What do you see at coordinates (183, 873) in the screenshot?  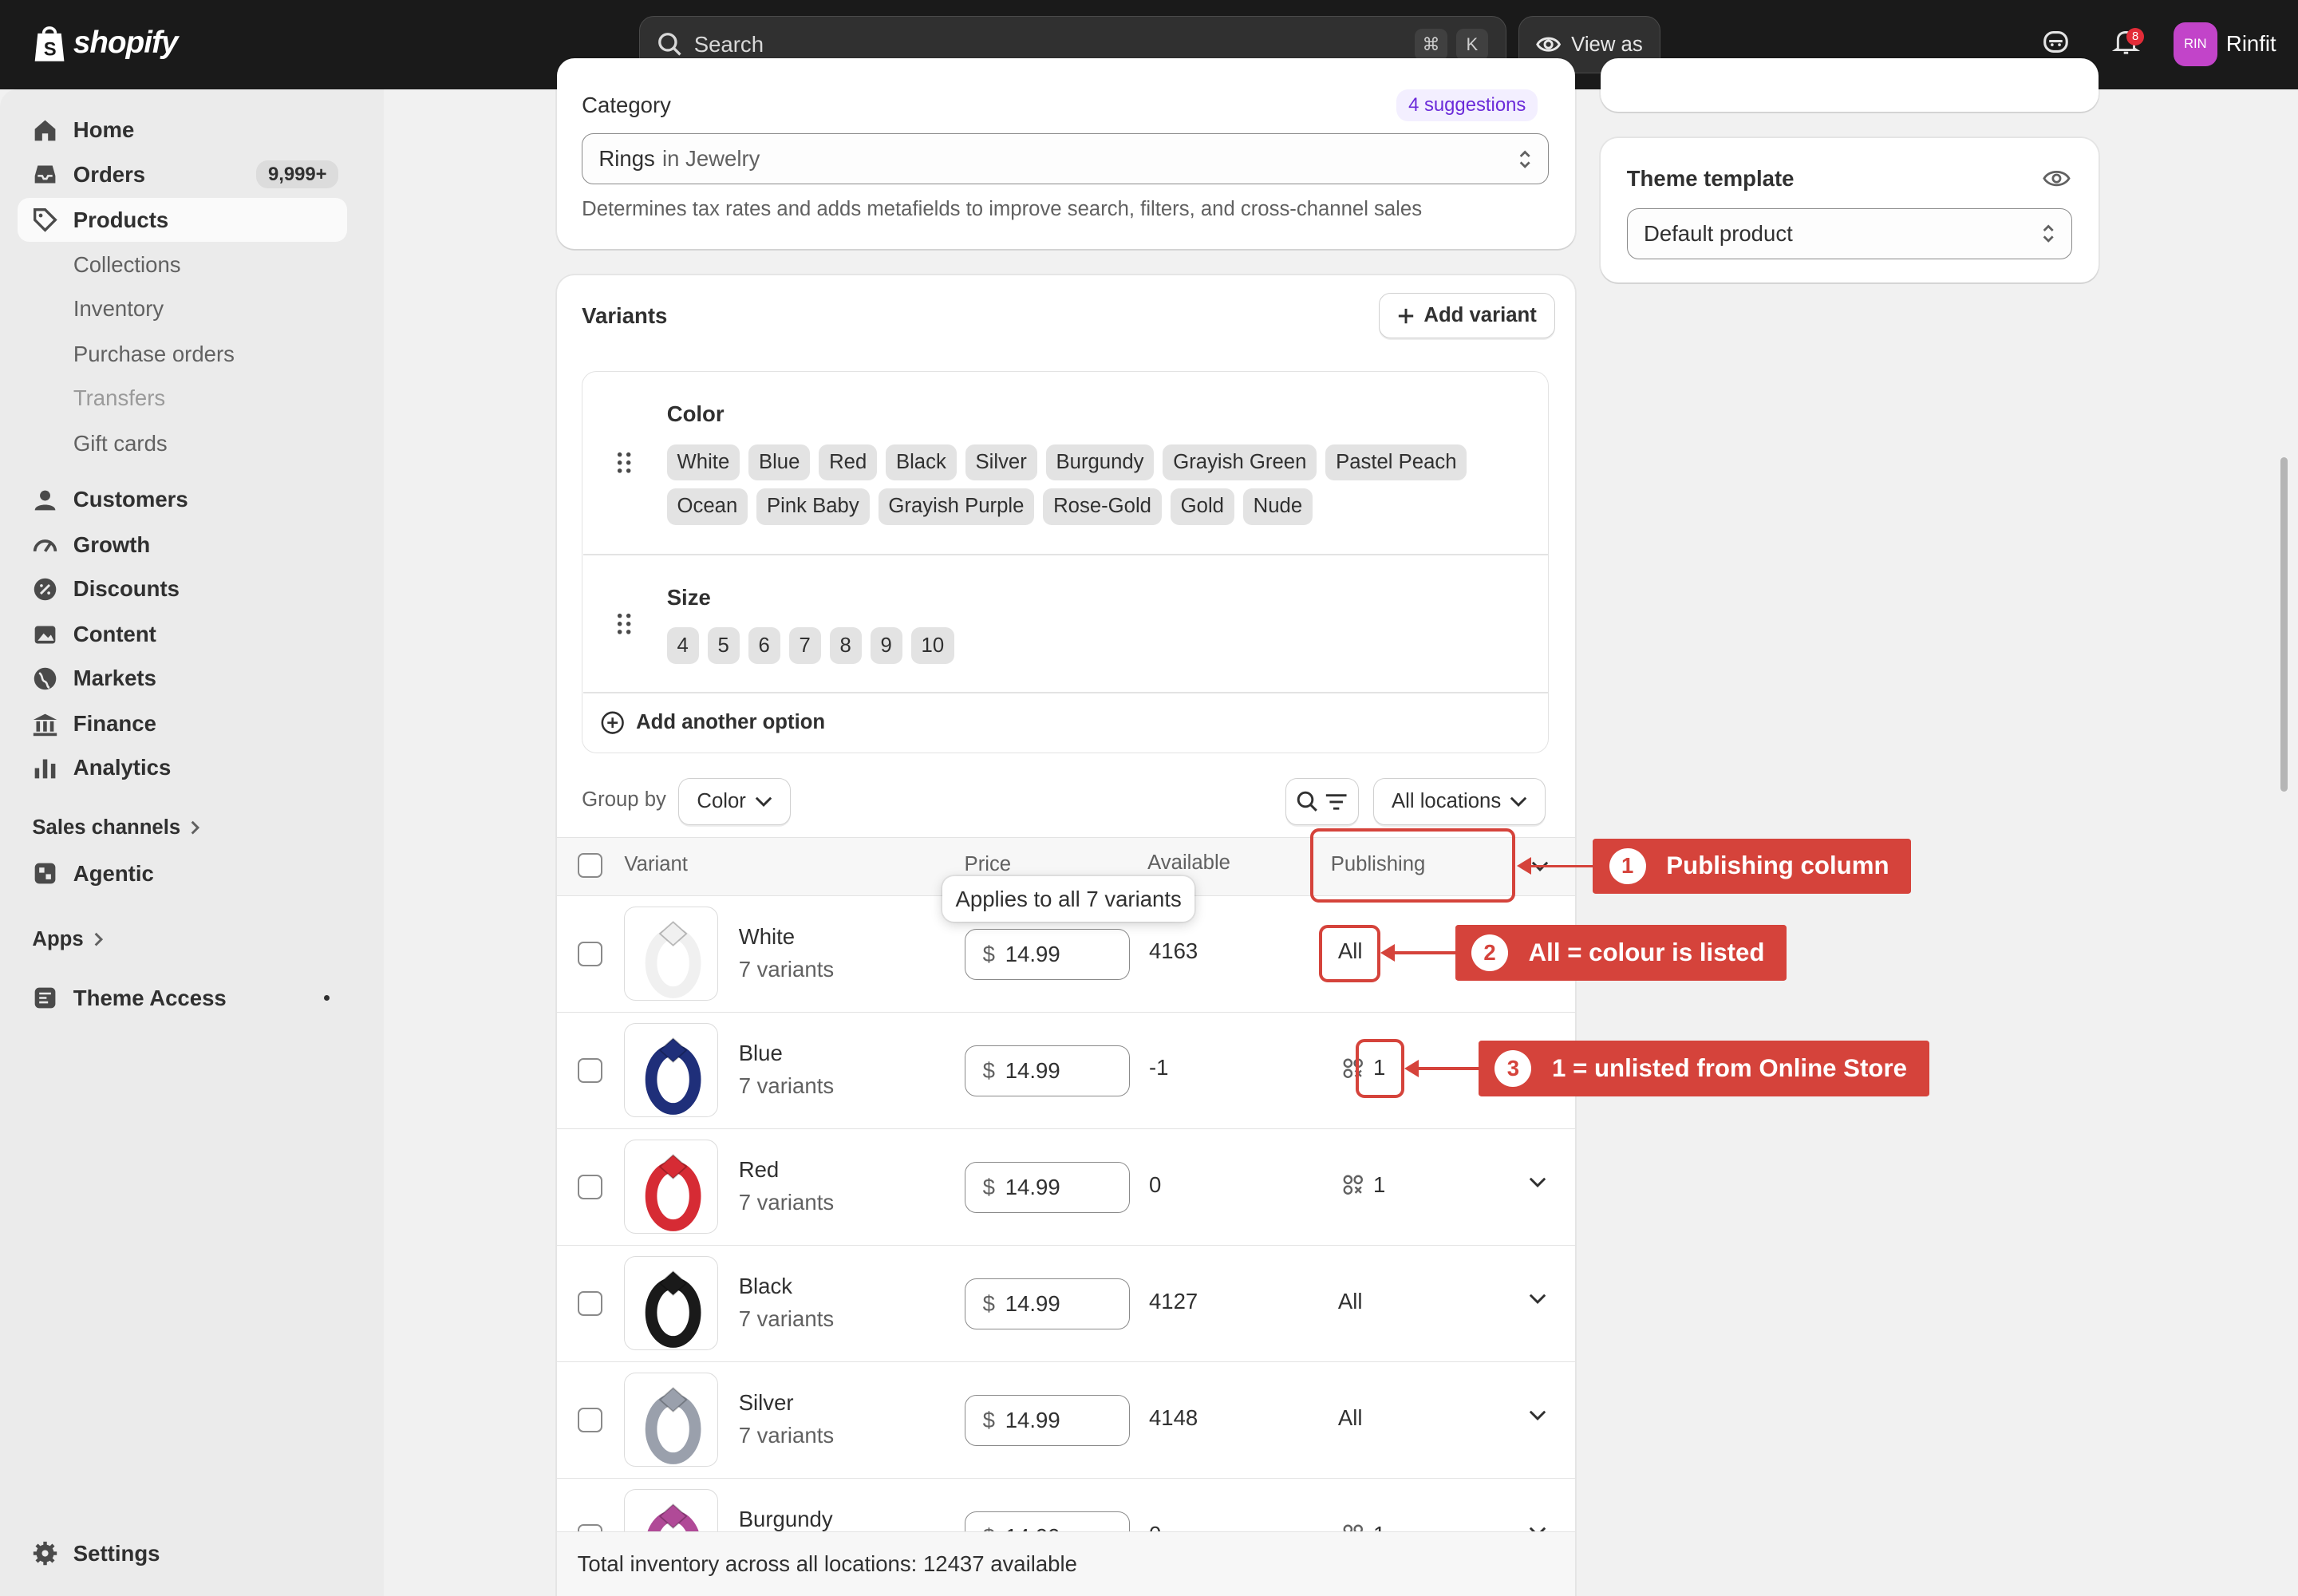 I see `sidebar-item-agentic: Agentic` at bounding box center [183, 873].